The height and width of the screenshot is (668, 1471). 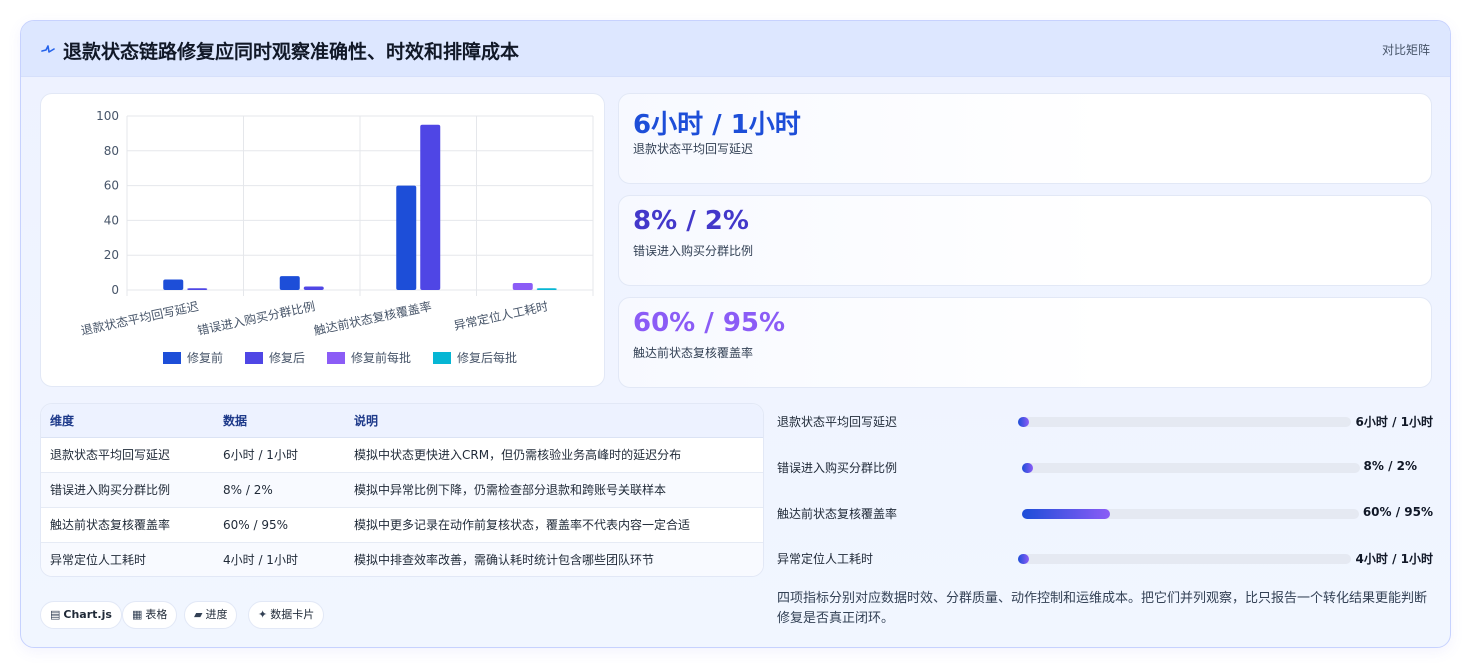 What do you see at coordinates (287, 357) in the screenshot?
I see `legend-label: 修复后` at bounding box center [287, 357].